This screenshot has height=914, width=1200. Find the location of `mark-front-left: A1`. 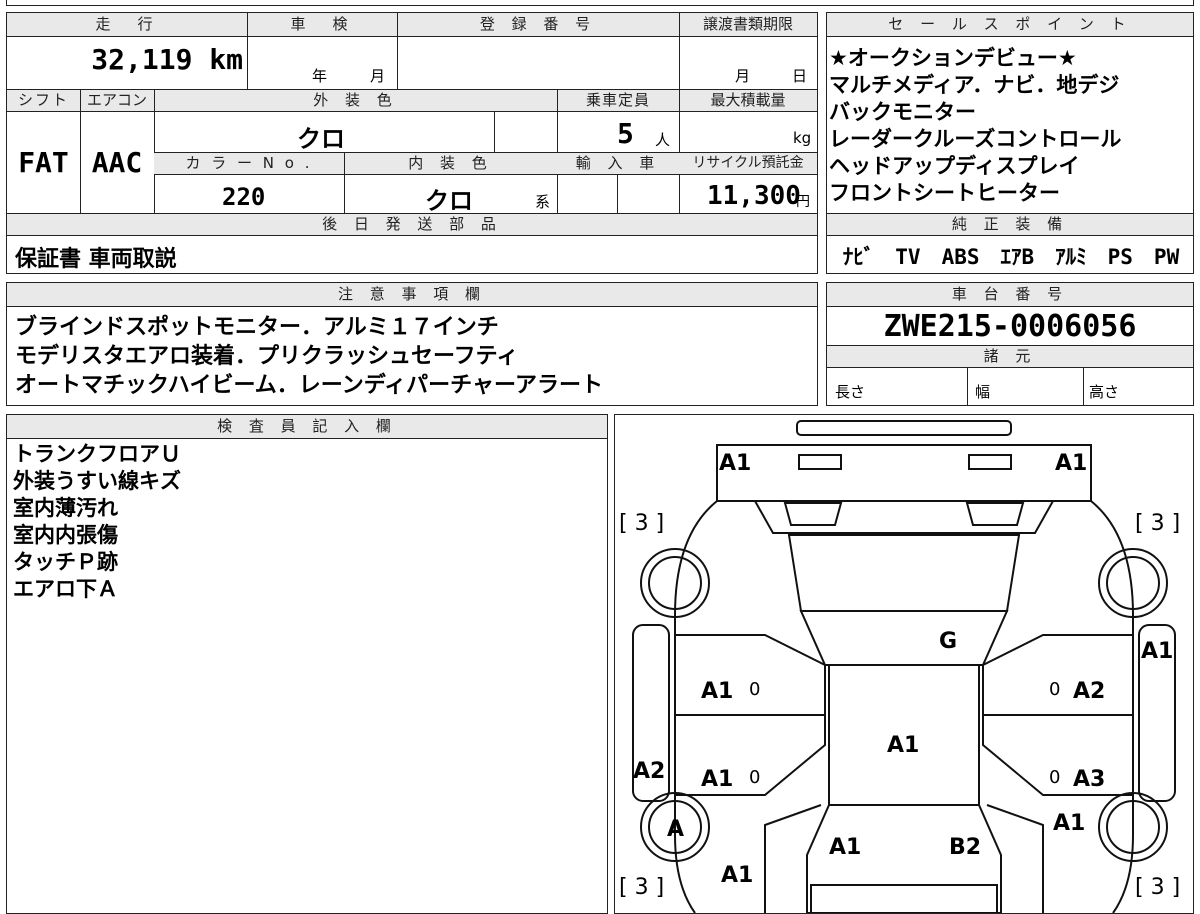

mark-front-left: A1 is located at coordinates (737, 875).